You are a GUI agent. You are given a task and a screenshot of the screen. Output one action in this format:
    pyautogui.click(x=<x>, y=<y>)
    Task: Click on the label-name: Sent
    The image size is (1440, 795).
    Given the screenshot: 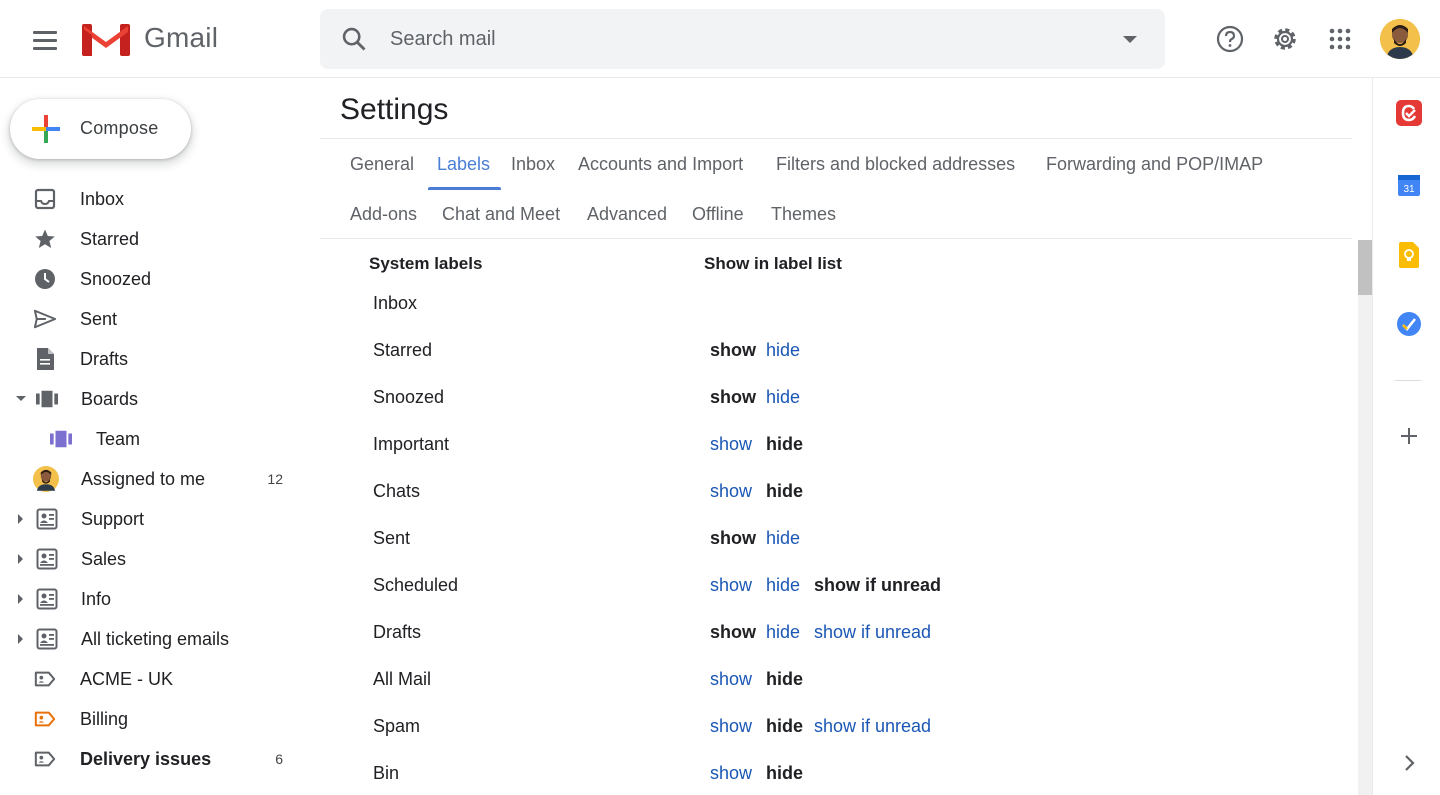 What is the action you would take?
    pyautogui.click(x=392, y=538)
    